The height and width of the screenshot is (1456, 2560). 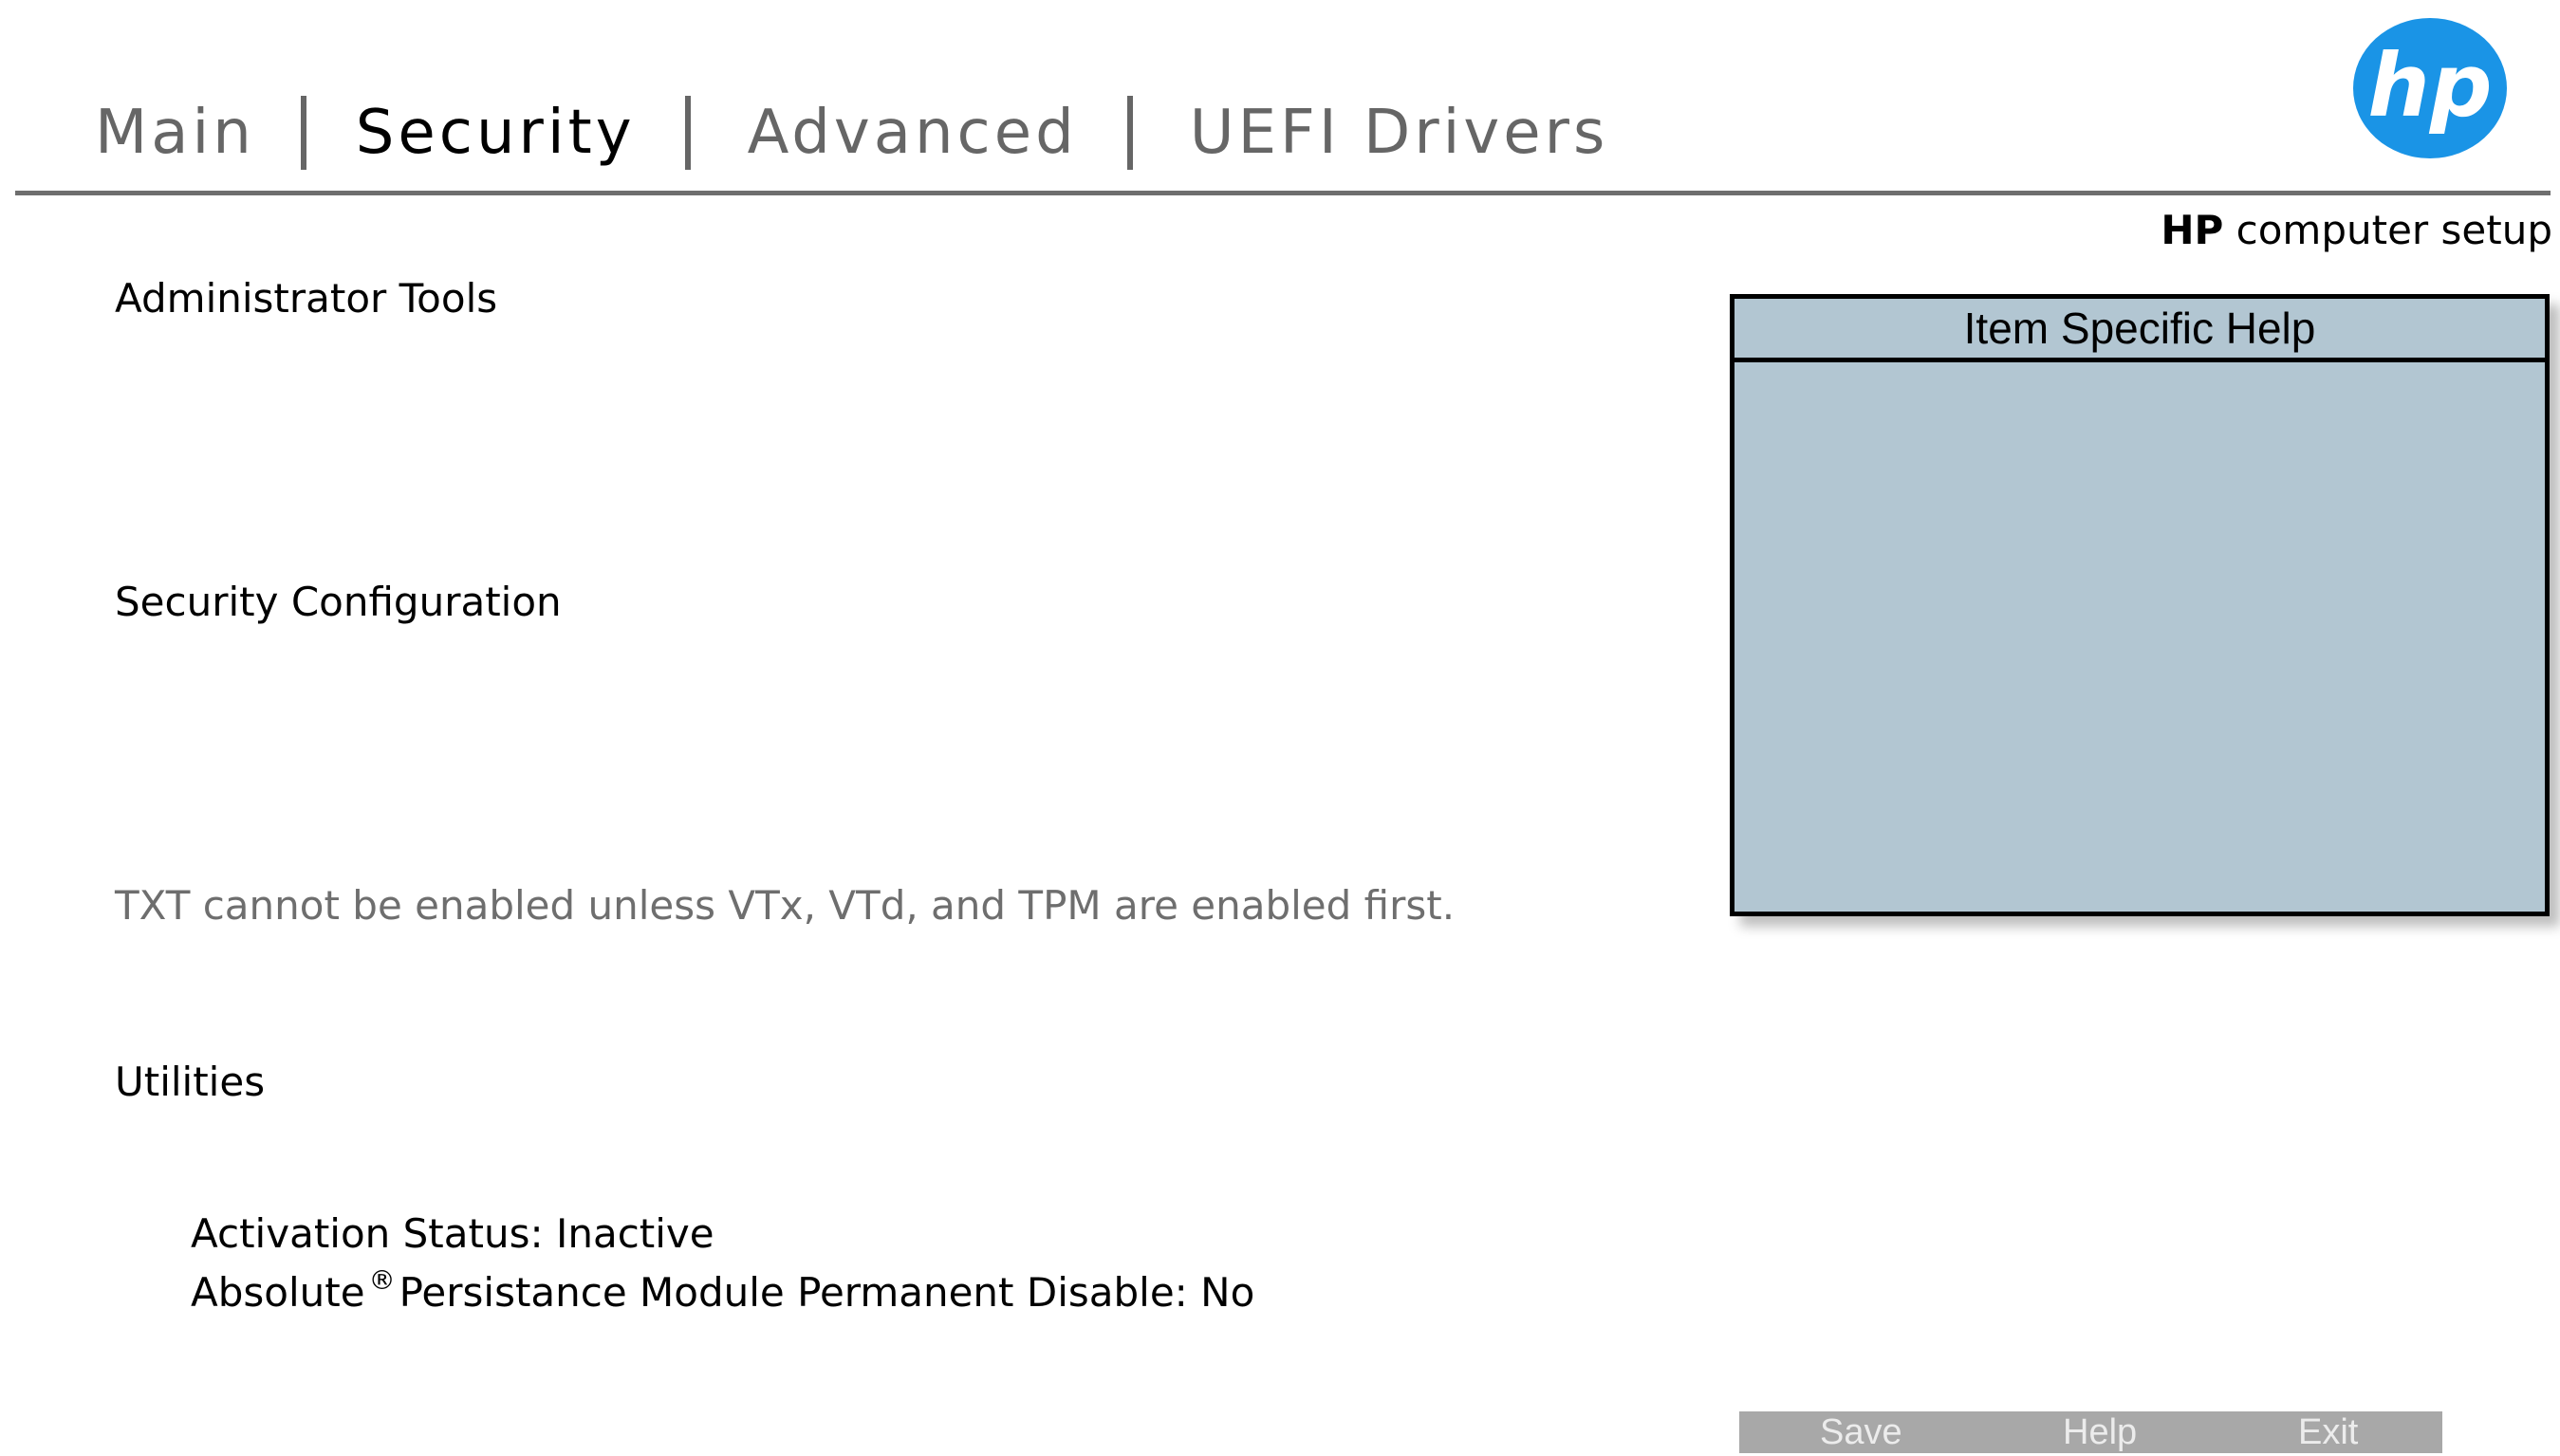 I want to click on exit-button: Exit, so click(x=2328, y=1432).